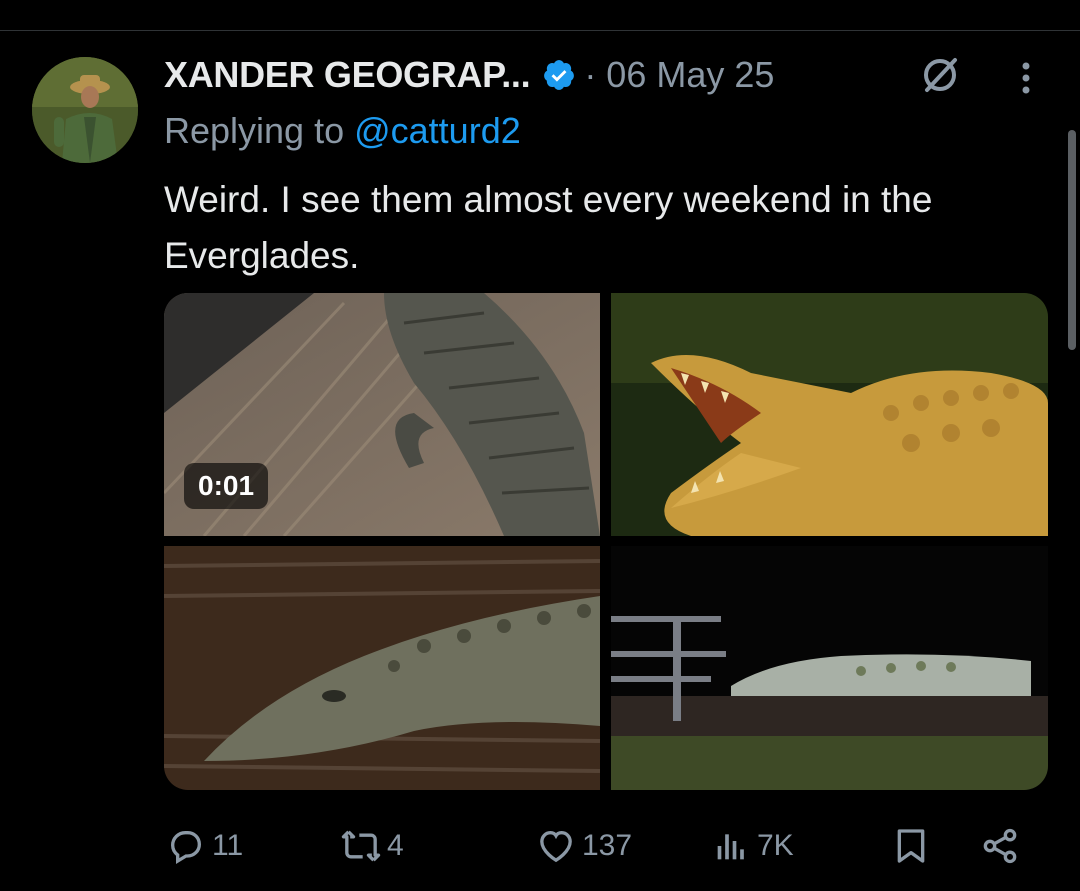  I want to click on replying-to: Replying to @catturd2, so click(342, 131).